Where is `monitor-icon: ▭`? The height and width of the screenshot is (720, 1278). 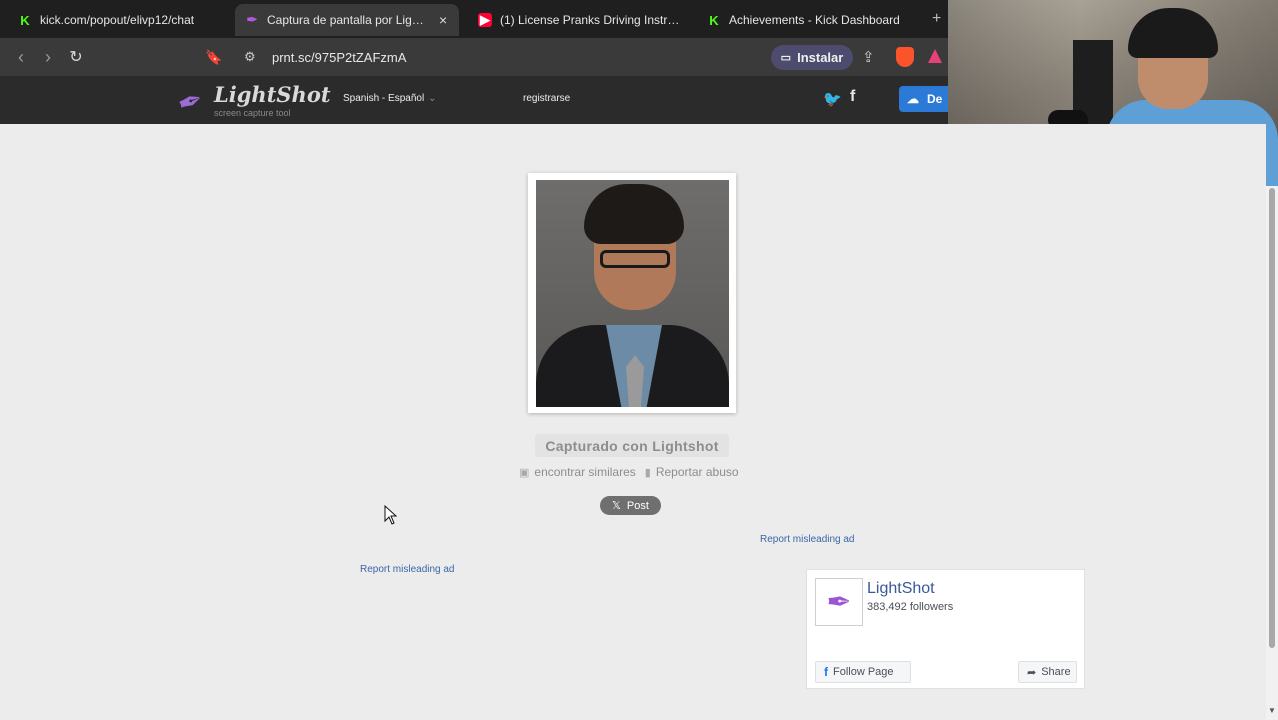
monitor-icon: ▭ is located at coordinates (786, 58).